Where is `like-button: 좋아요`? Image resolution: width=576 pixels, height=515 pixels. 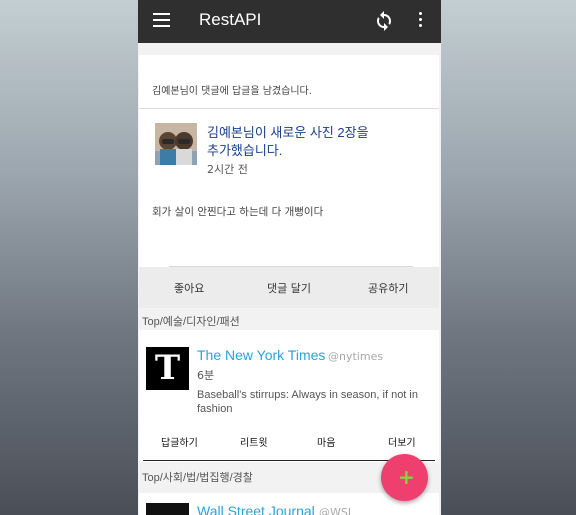 like-button: 좋아요 is located at coordinates (189, 288).